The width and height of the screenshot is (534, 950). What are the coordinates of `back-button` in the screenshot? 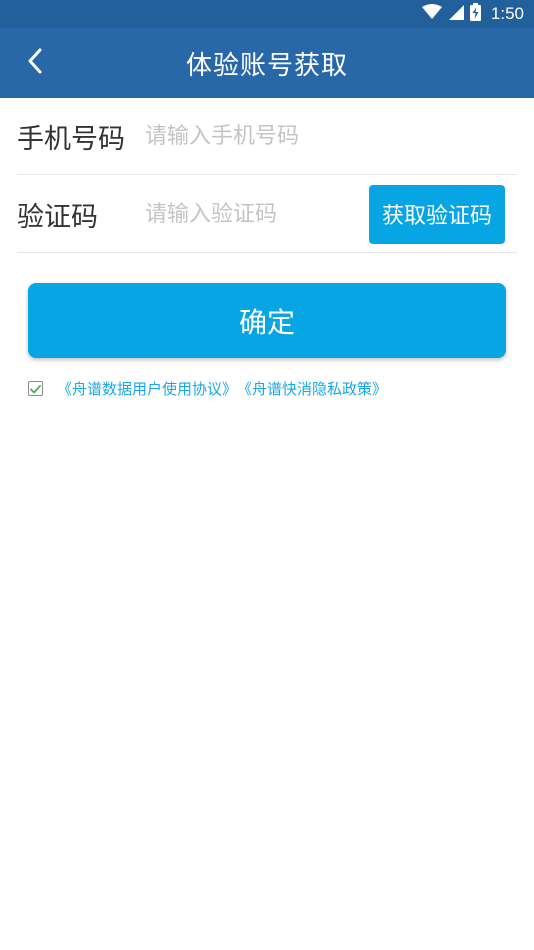 It's located at (35, 63).